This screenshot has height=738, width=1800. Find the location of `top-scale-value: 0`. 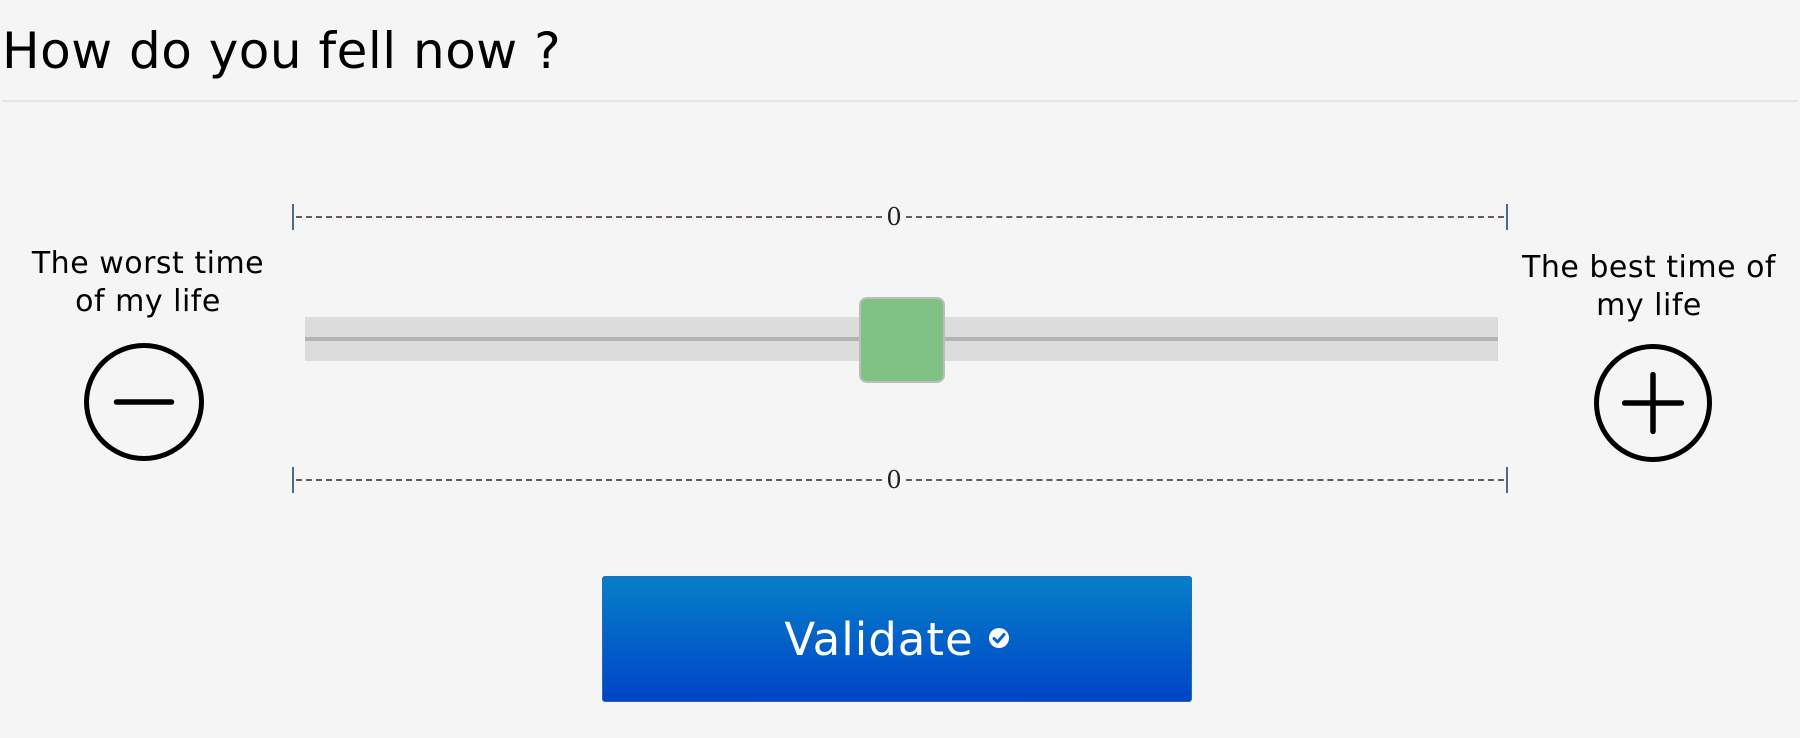

top-scale-value: 0 is located at coordinates (894, 217).